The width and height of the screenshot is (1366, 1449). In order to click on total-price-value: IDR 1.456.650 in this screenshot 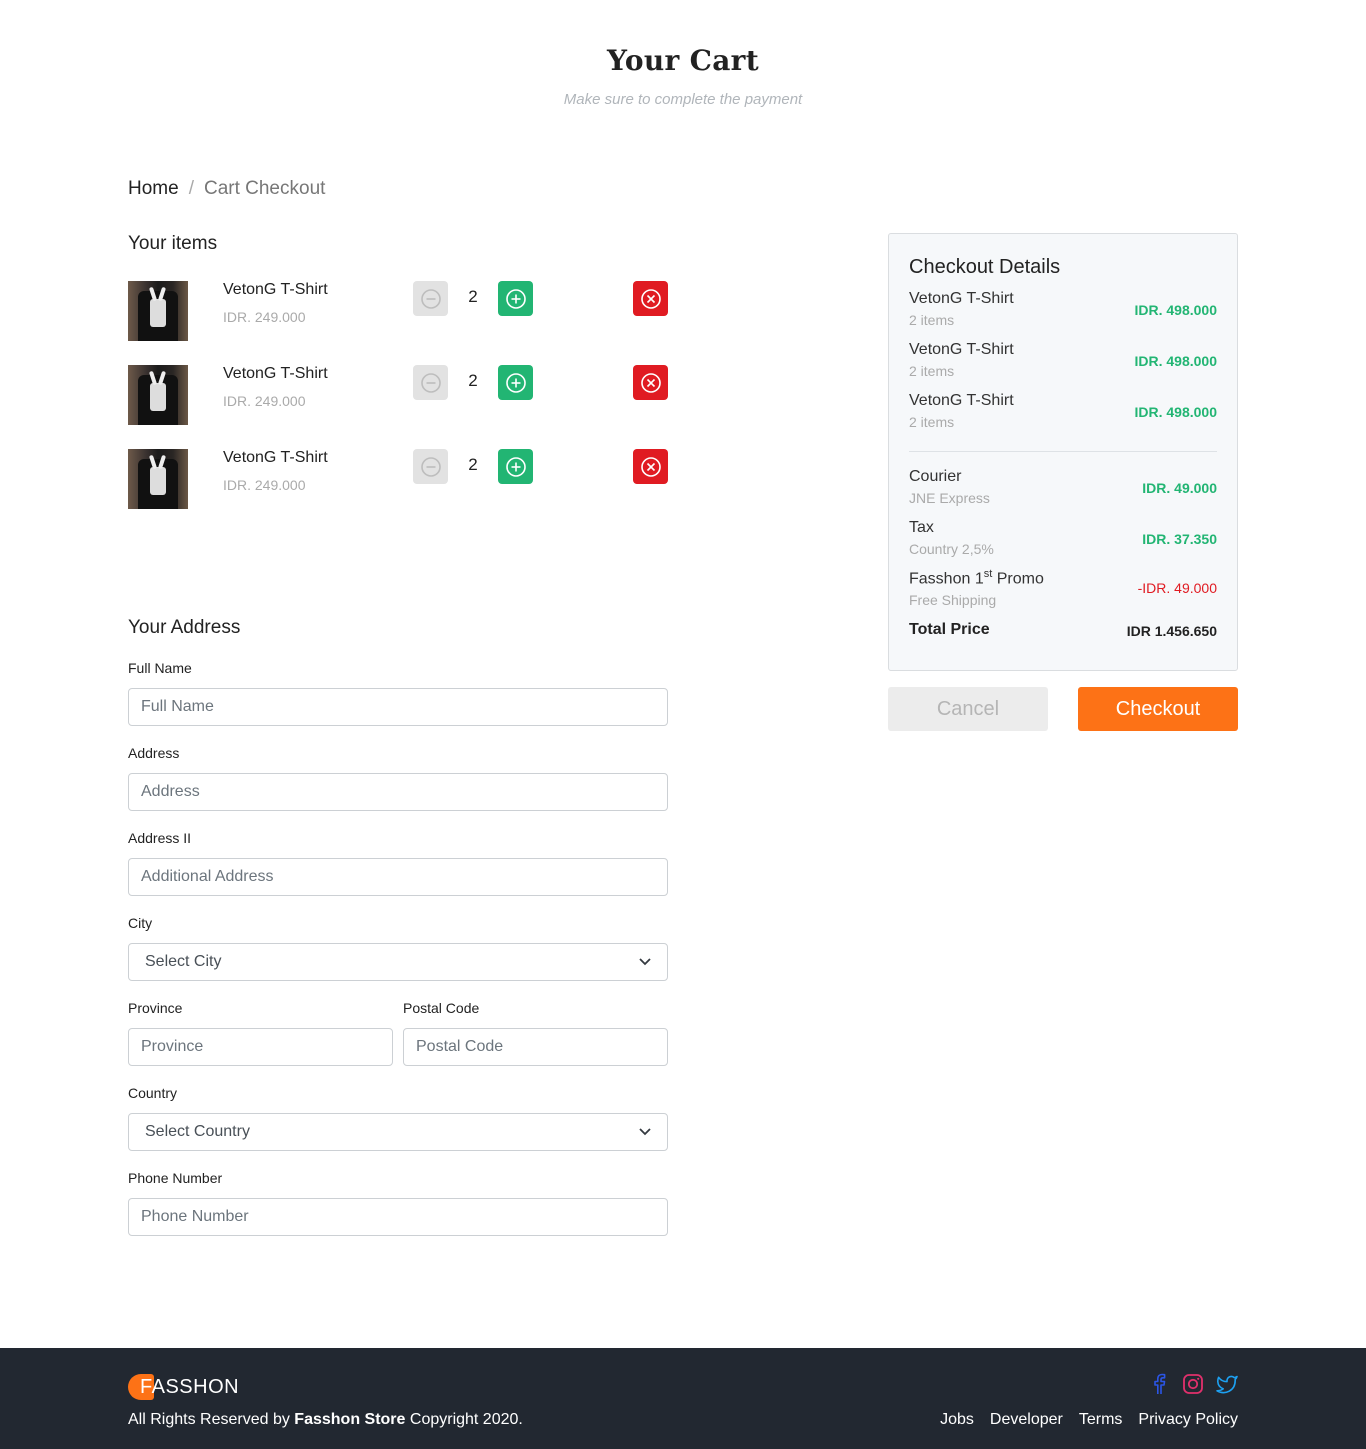, I will do `click(1171, 631)`.